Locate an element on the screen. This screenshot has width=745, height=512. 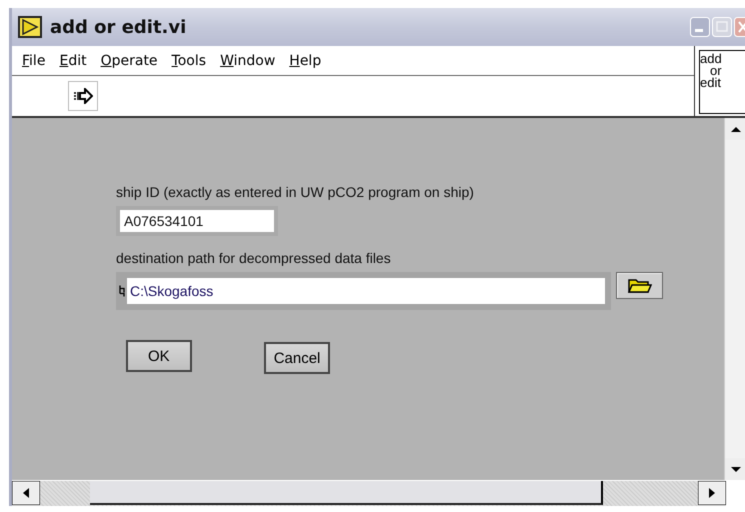
ship-id-field: A076534101 is located at coordinates (197, 221).